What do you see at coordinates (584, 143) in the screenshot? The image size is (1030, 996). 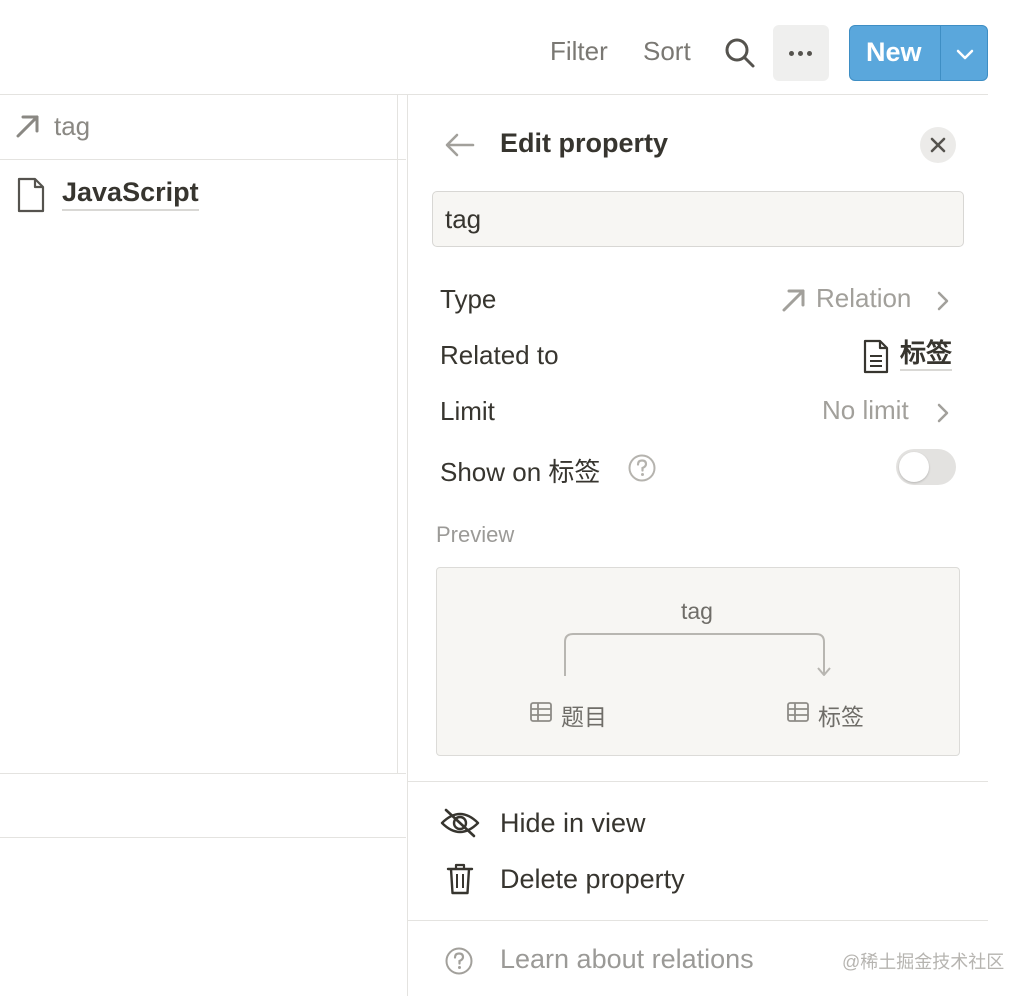 I see `panel-title: Edit property` at bounding box center [584, 143].